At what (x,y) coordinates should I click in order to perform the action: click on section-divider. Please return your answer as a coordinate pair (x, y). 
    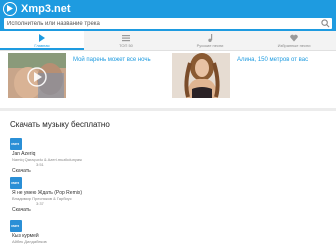
    Looking at the image, I should click on (168, 109).